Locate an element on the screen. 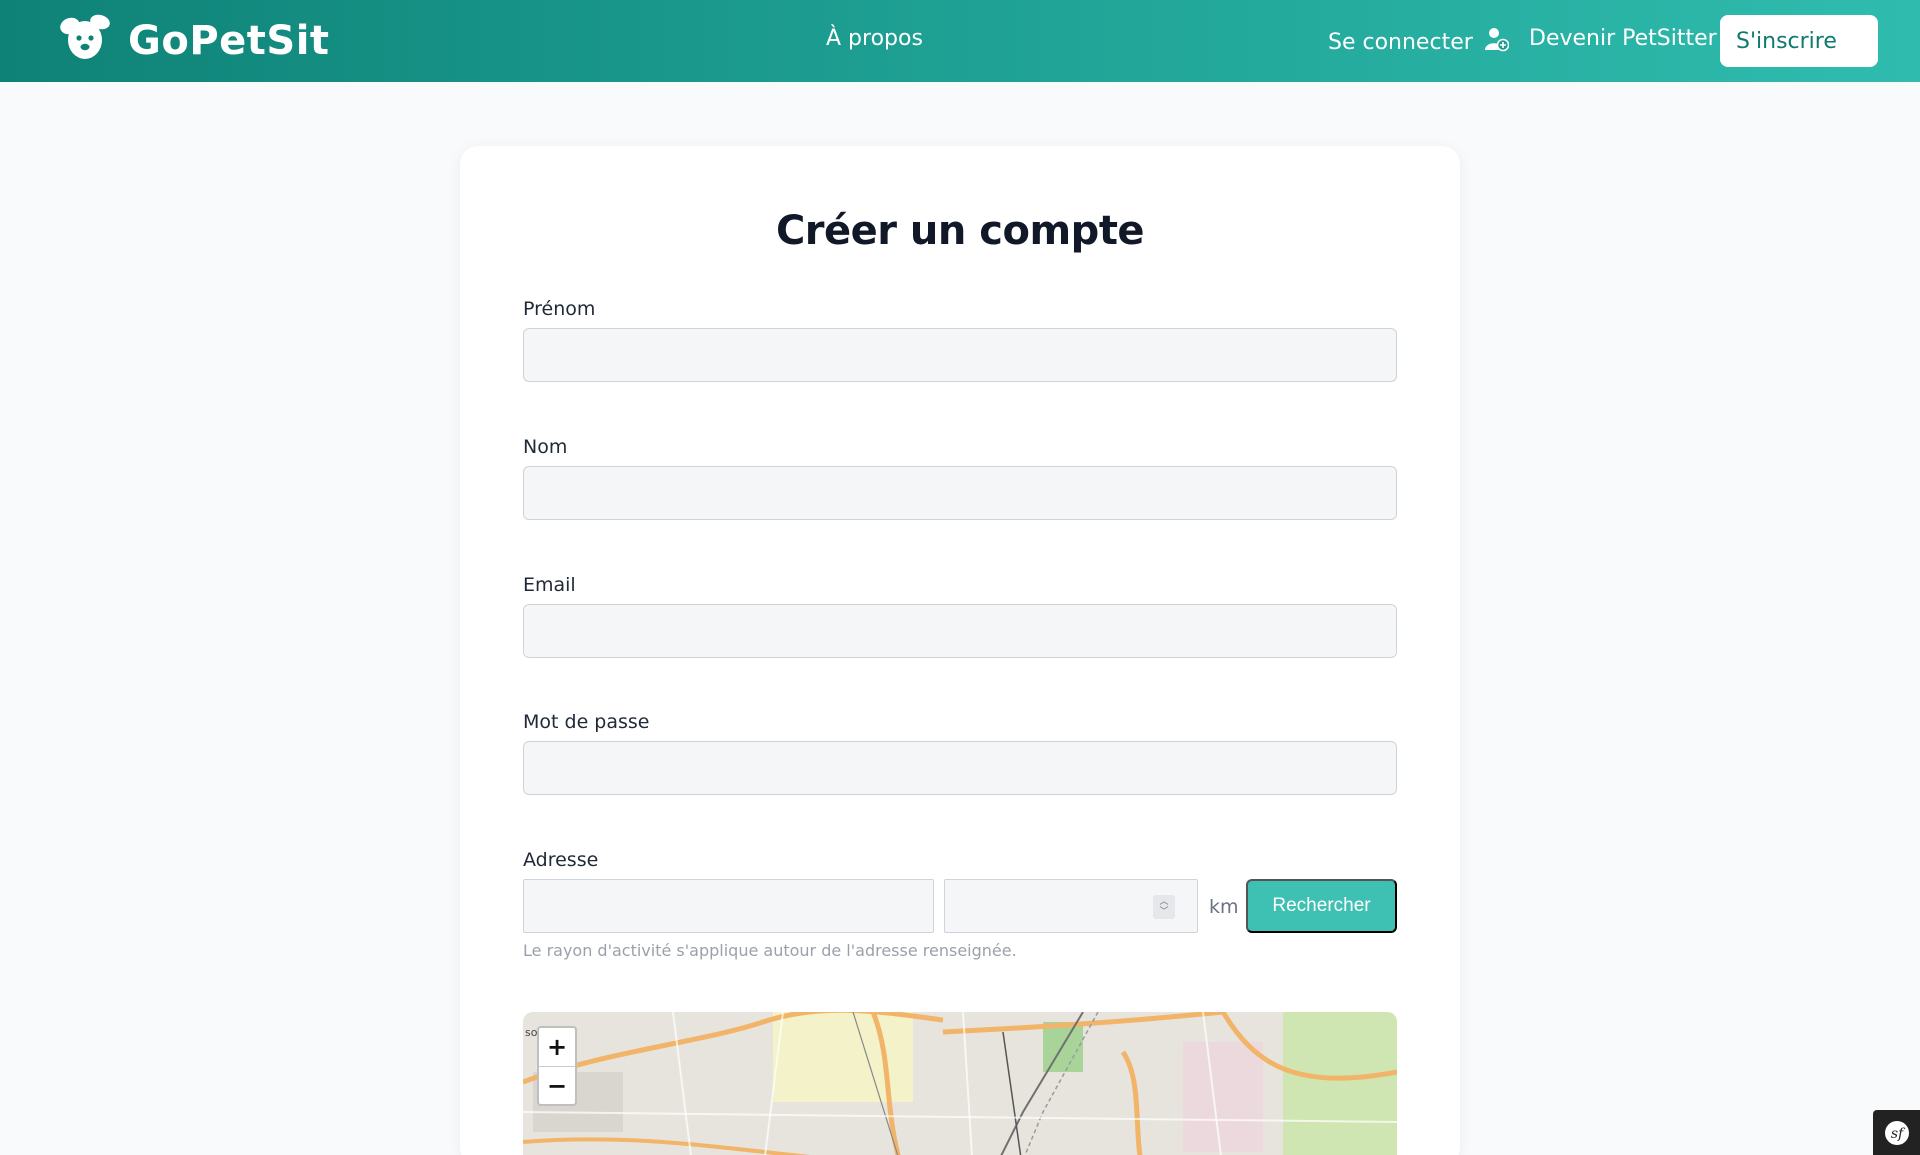 This screenshot has width=1920, height=1155. email-field is located at coordinates (960, 631).